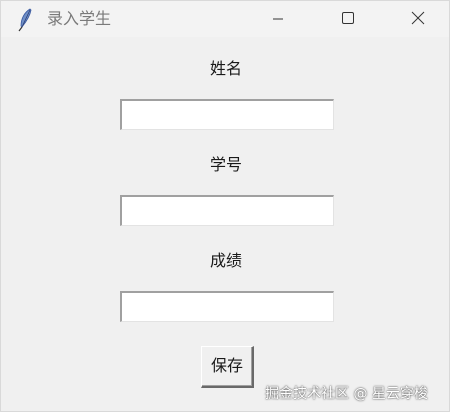  What do you see at coordinates (79, 18) in the screenshot?
I see `window-title: 录入学生` at bounding box center [79, 18].